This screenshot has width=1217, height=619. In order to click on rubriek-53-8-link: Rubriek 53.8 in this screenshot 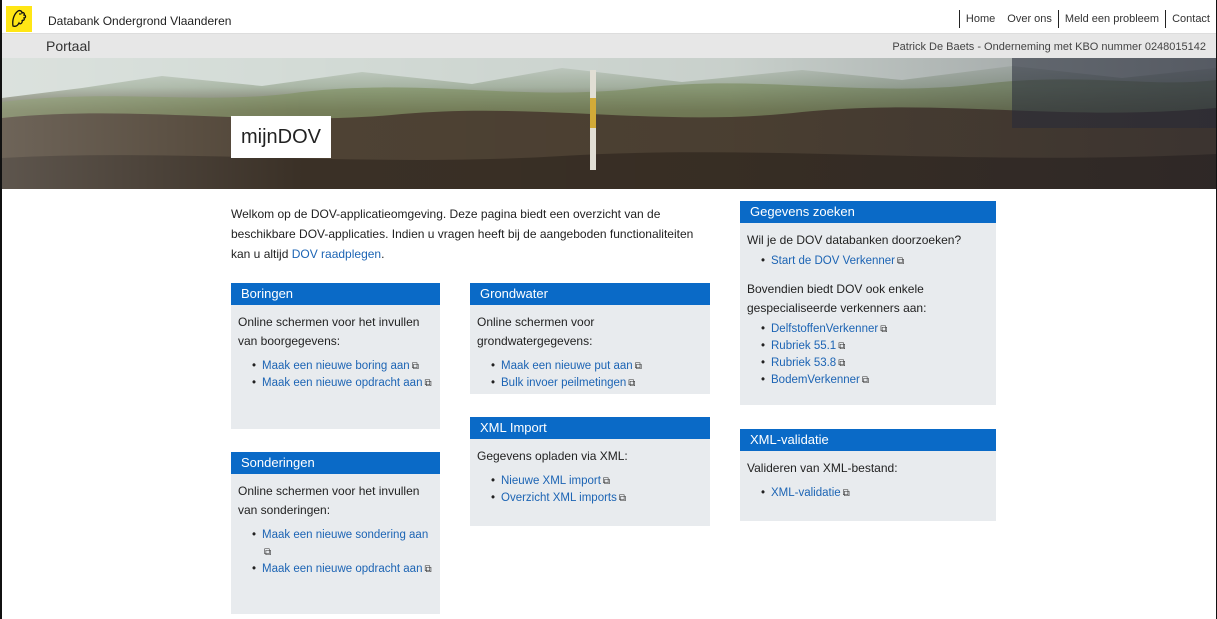, I will do `click(803, 363)`.